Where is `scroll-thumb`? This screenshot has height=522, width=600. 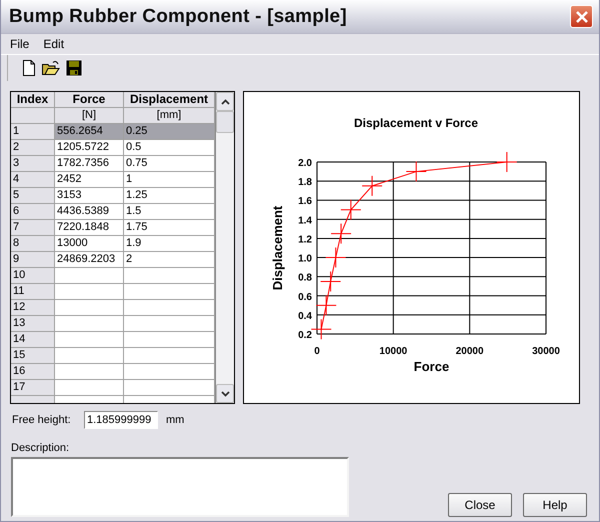
scroll-thumb is located at coordinates (225, 122).